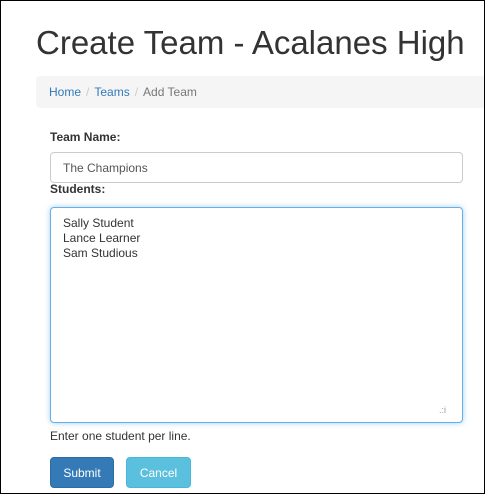 The image size is (485, 494). I want to click on breadcrumb-current: Add Team, so click(170, 92).